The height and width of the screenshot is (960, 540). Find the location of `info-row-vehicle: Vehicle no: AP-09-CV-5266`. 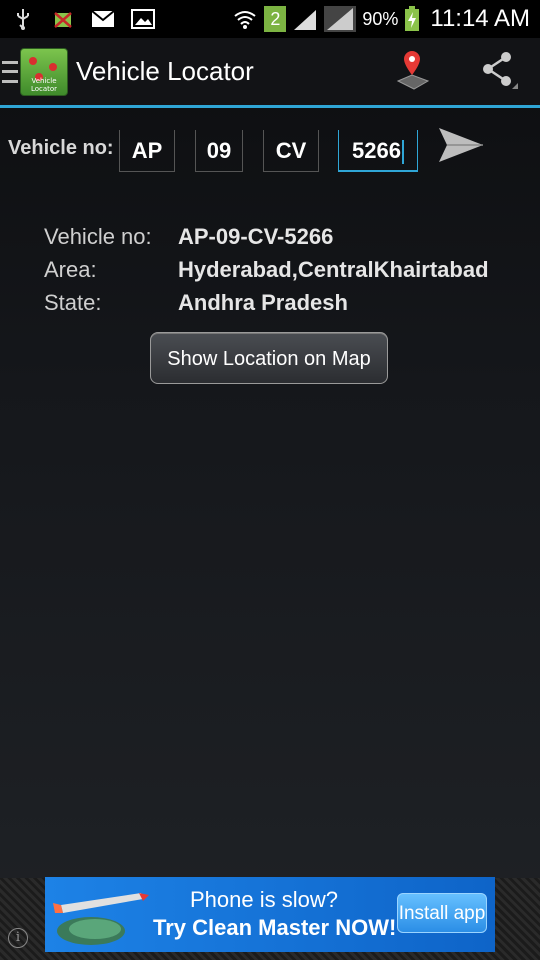

info-row-vehicle: Vehicle no: AP-09-CV-5266 is located at coordinates (266, 236).